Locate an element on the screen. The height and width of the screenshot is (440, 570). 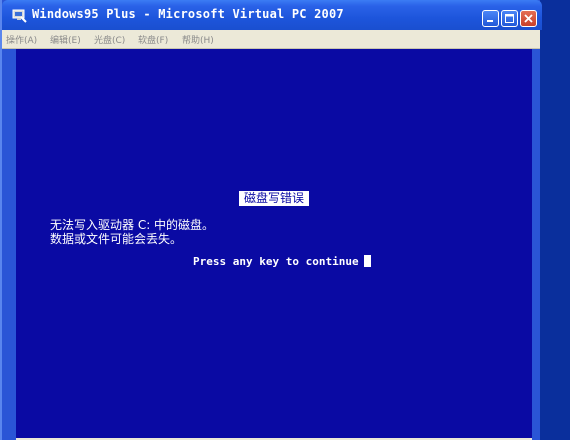
text-cursor is located at coordinates (367, 261).